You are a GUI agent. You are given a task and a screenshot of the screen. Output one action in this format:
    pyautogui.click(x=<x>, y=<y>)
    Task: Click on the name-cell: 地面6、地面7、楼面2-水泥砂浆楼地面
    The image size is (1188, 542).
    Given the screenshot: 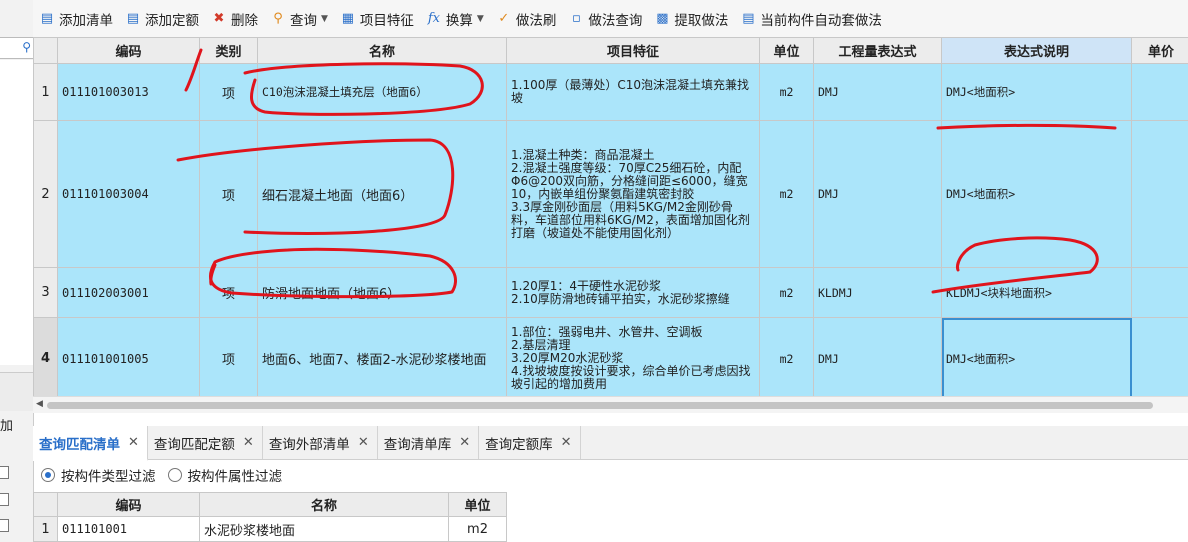 What is the action you would take?
    pyautogui.click(x=382, y=358)
    